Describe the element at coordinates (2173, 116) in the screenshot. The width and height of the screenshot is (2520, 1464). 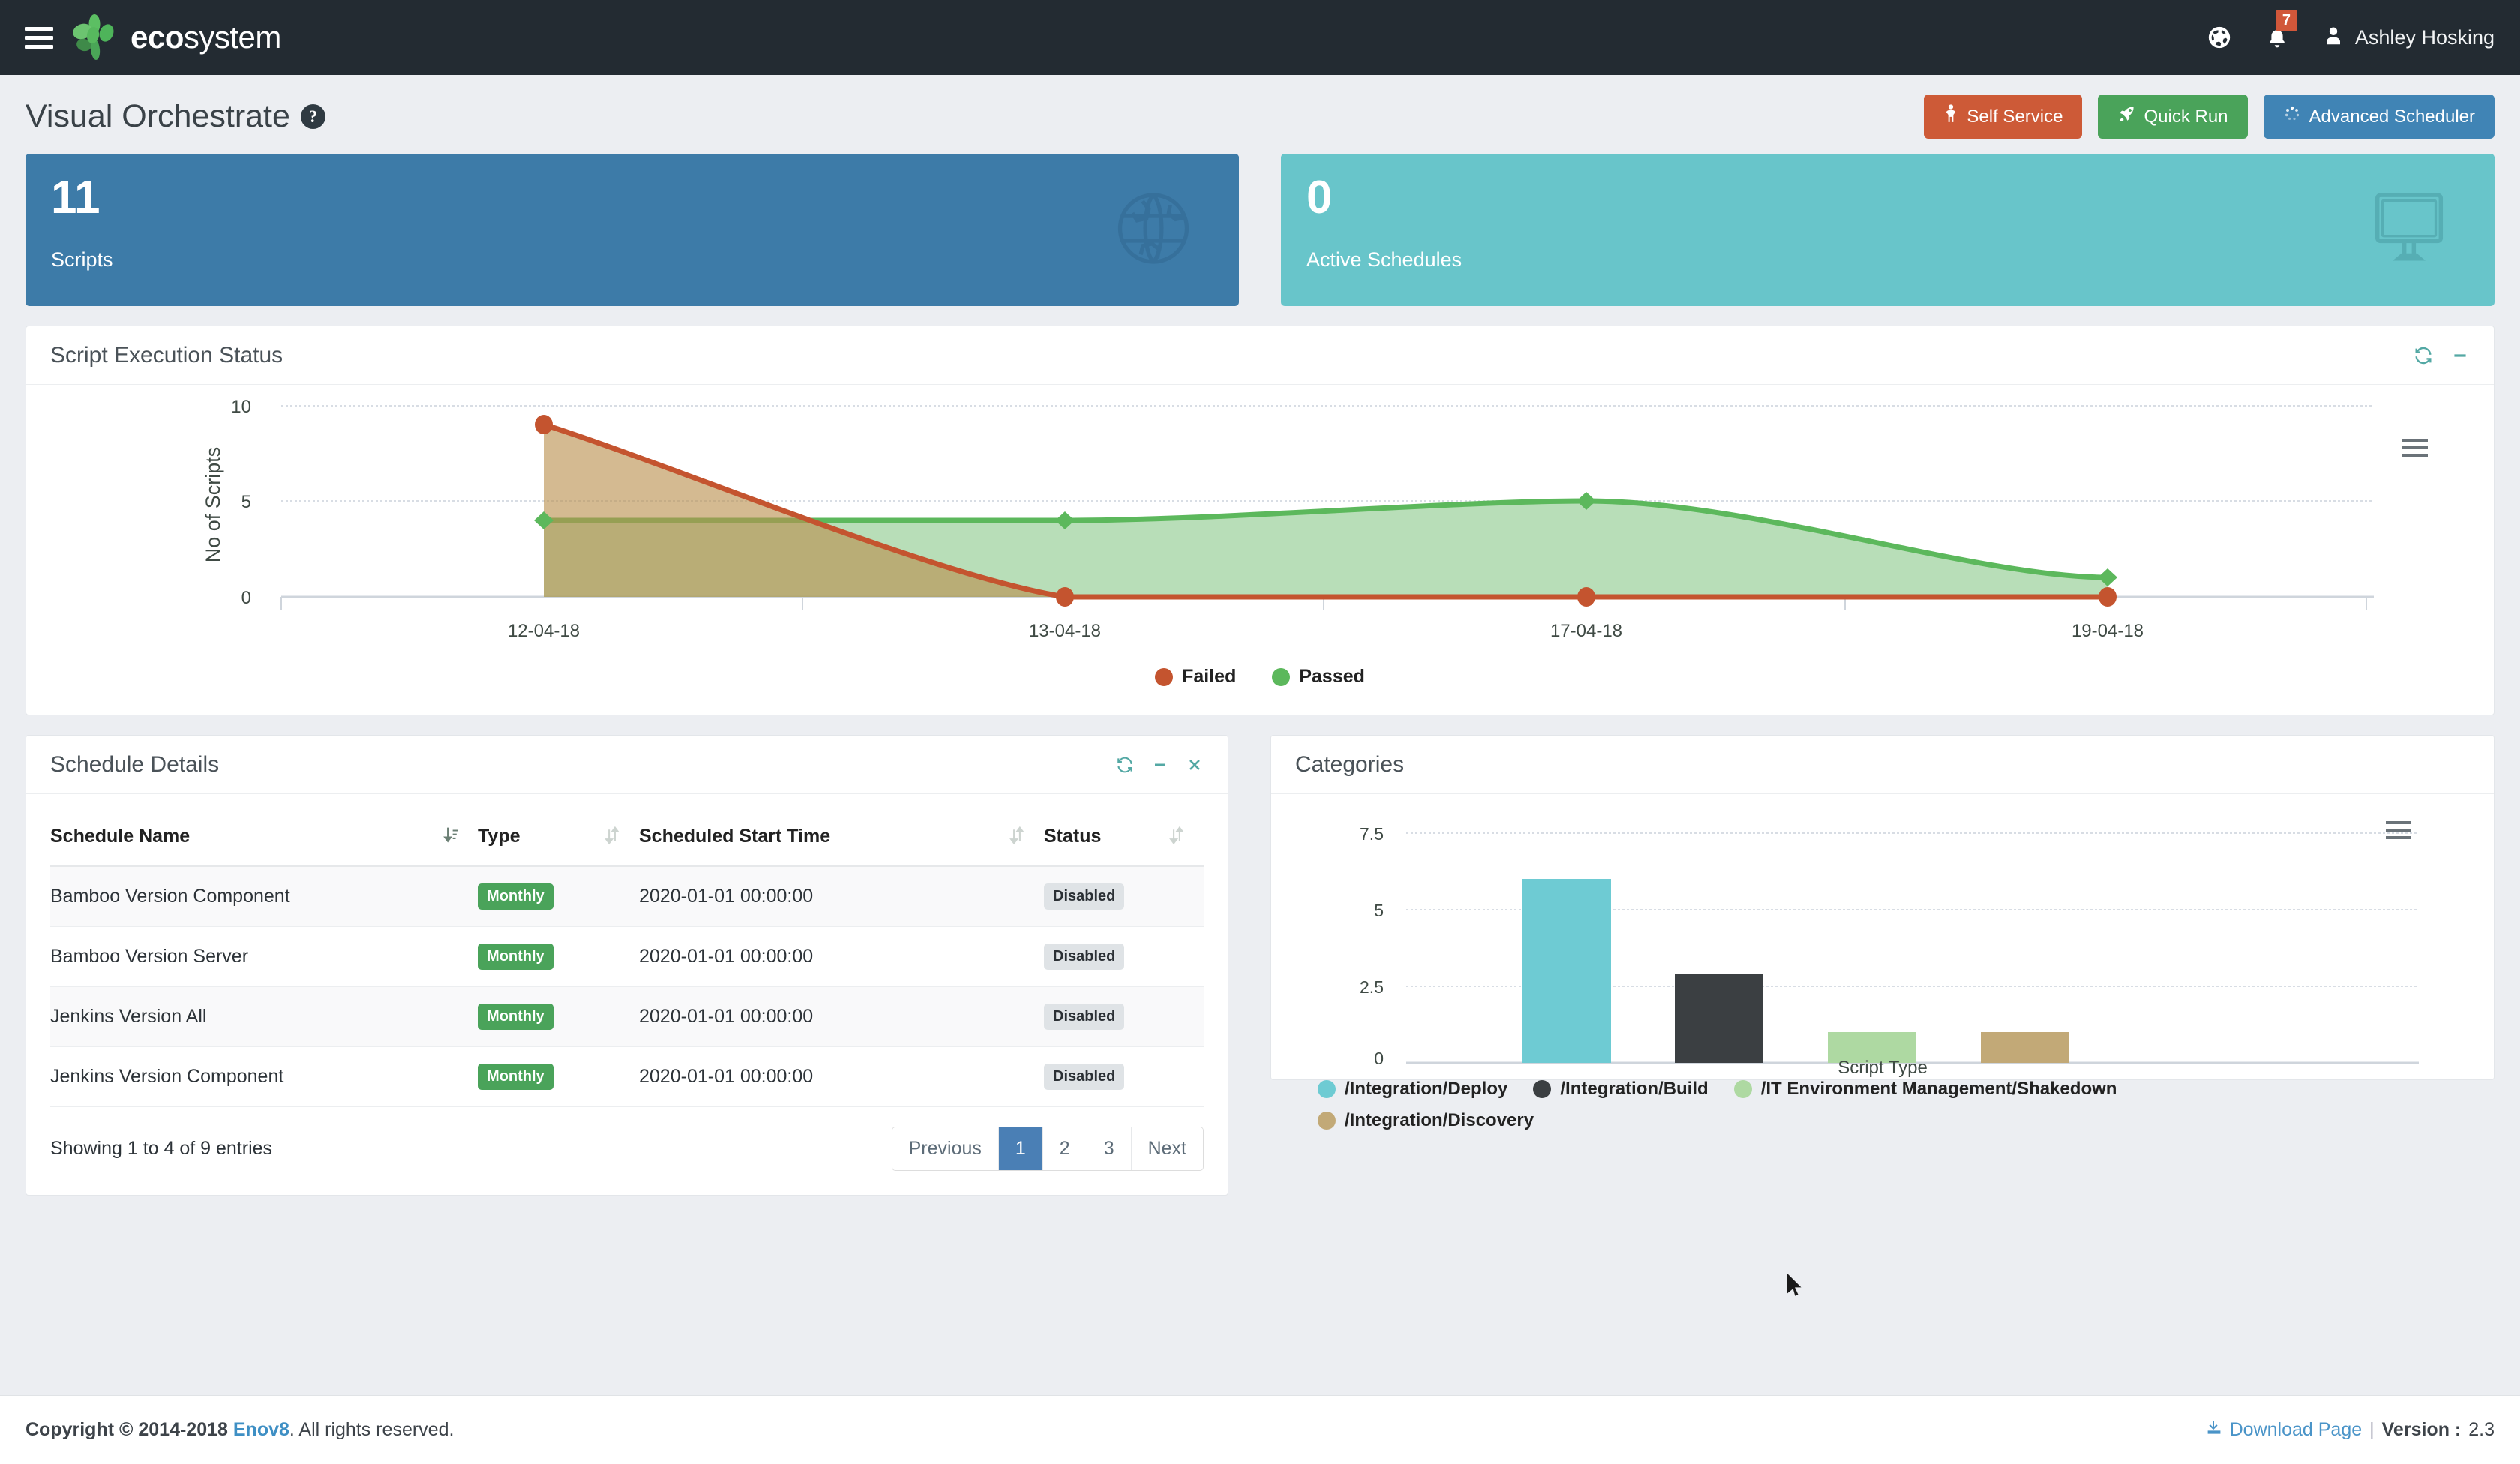
I see `quick-run-button: Quick Run` at that location.